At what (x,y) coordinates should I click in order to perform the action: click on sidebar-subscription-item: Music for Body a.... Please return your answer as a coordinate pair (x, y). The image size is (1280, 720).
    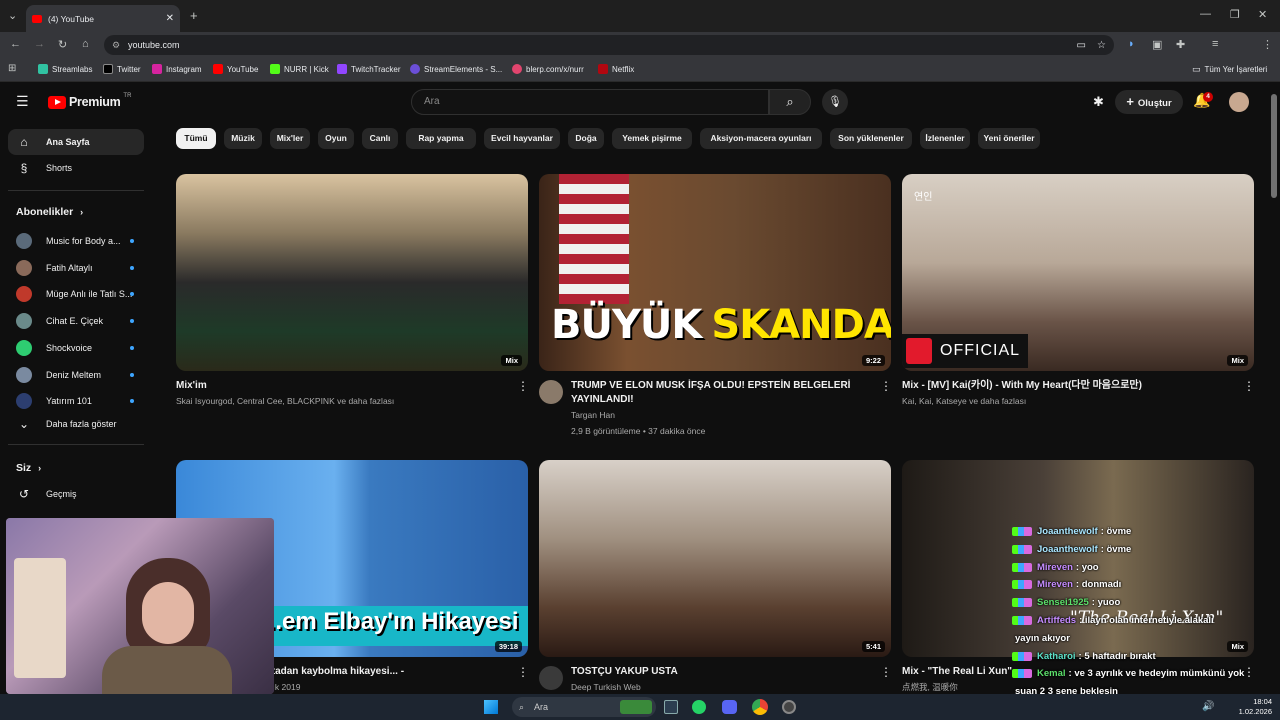
    Looking at the image, I should click on (76, 241).